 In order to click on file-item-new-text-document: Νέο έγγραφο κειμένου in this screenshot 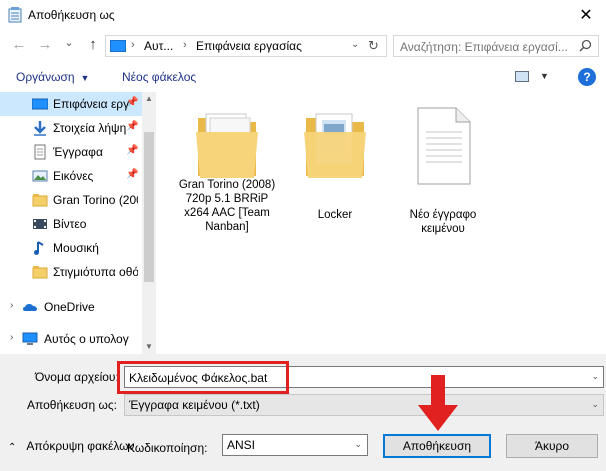, I will do `click(443, 170)`.